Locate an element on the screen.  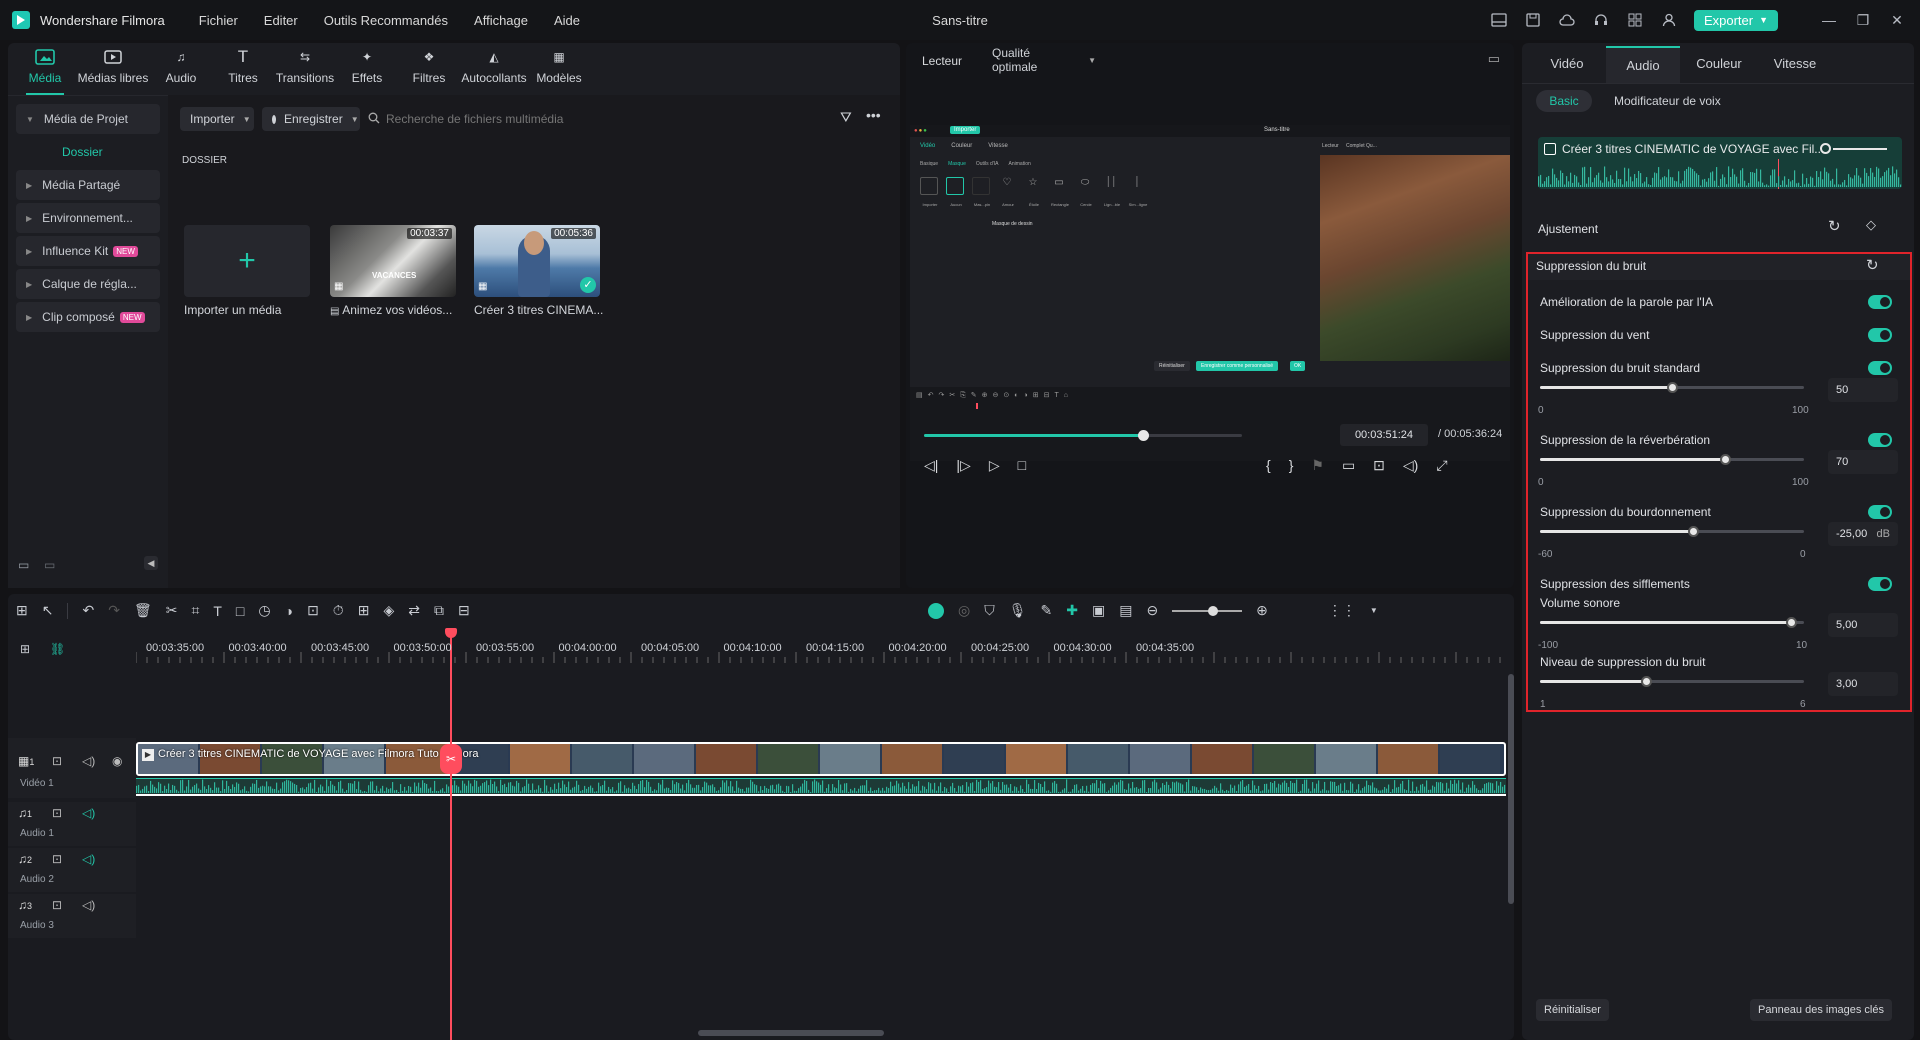
sidebar-item-compound-clip: ▶ Clip composé NEW is located at coordinates (88, 317).